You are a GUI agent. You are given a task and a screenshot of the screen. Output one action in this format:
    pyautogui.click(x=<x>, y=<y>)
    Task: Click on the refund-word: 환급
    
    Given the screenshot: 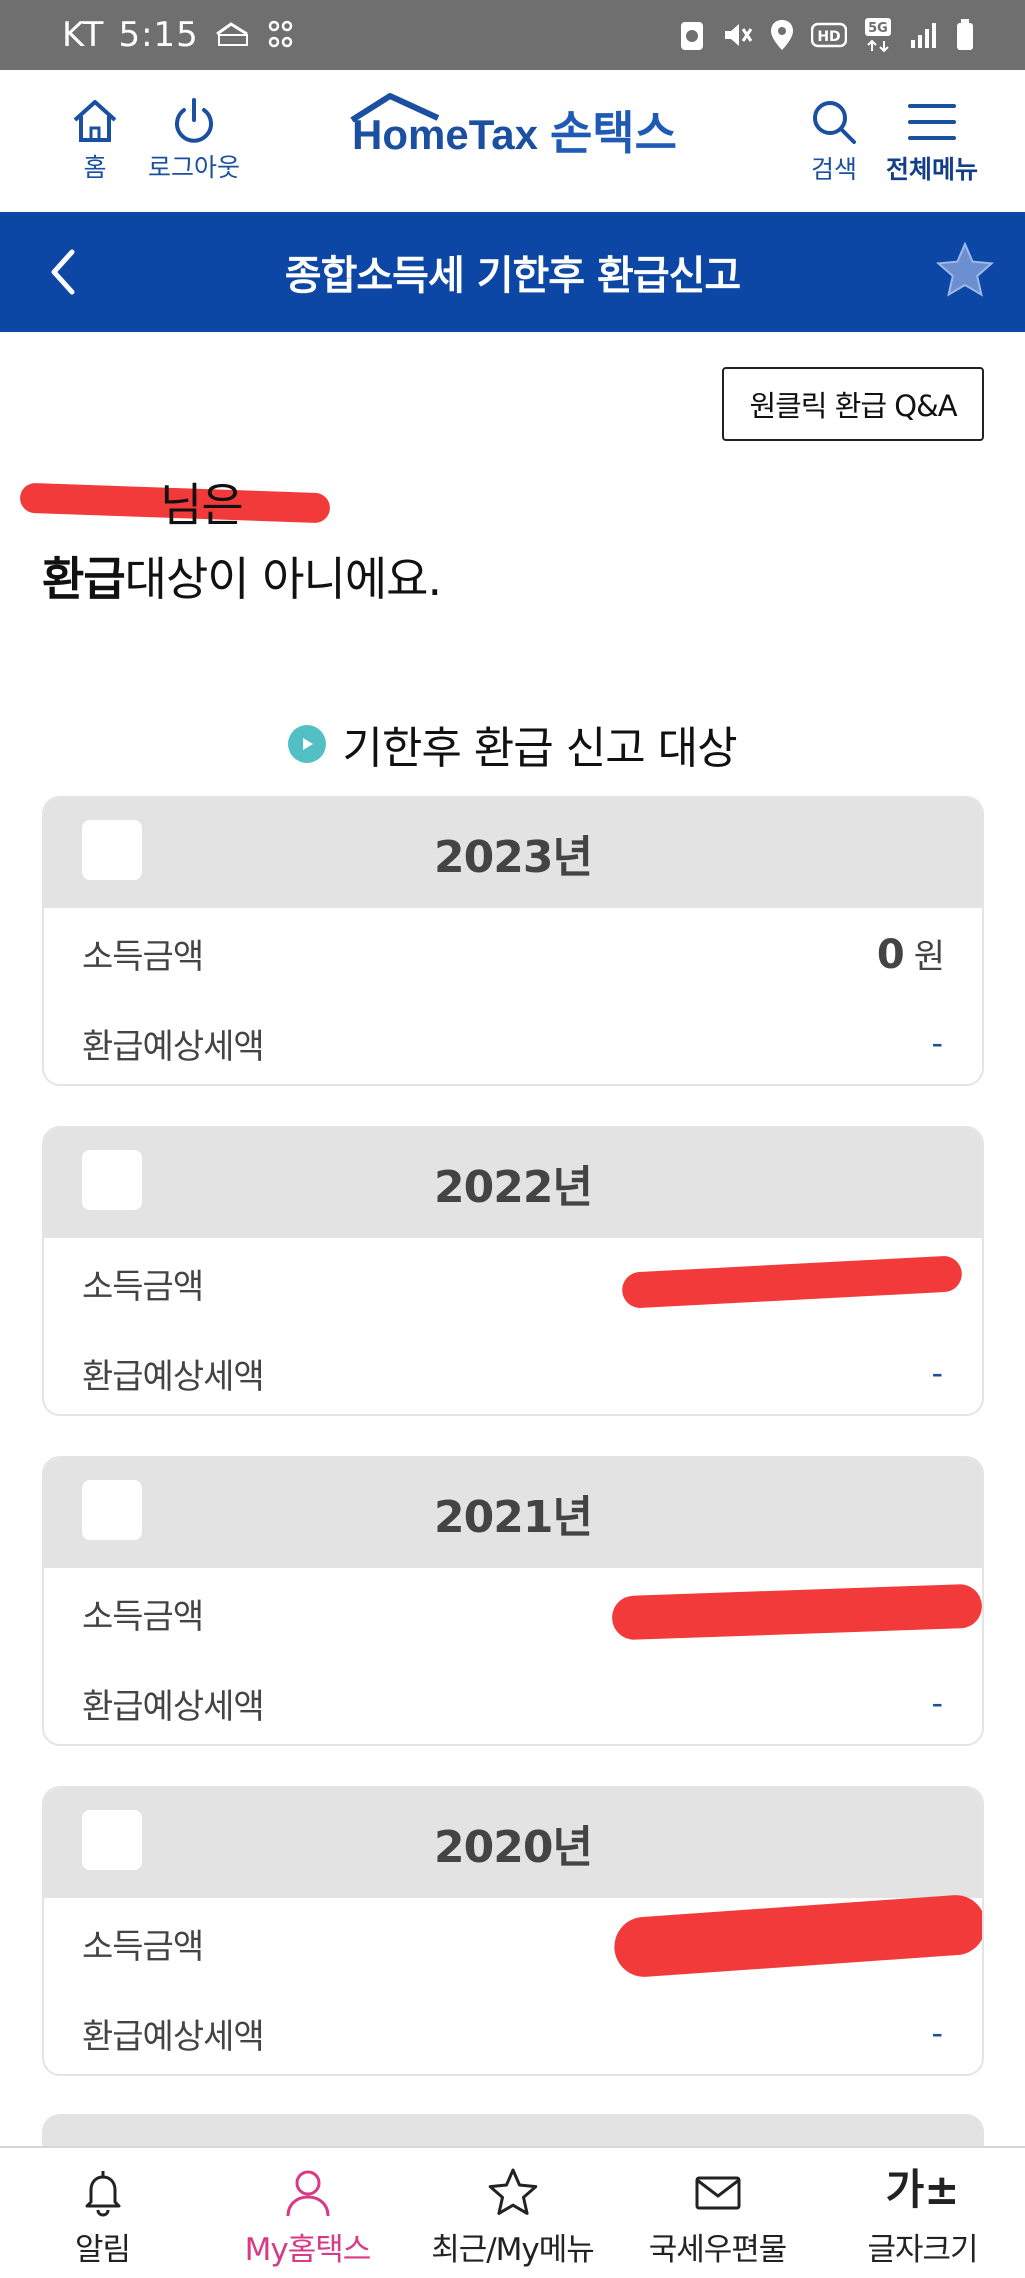 What is the action you would take?
    pyautogui.click(x=84, y=579)
    